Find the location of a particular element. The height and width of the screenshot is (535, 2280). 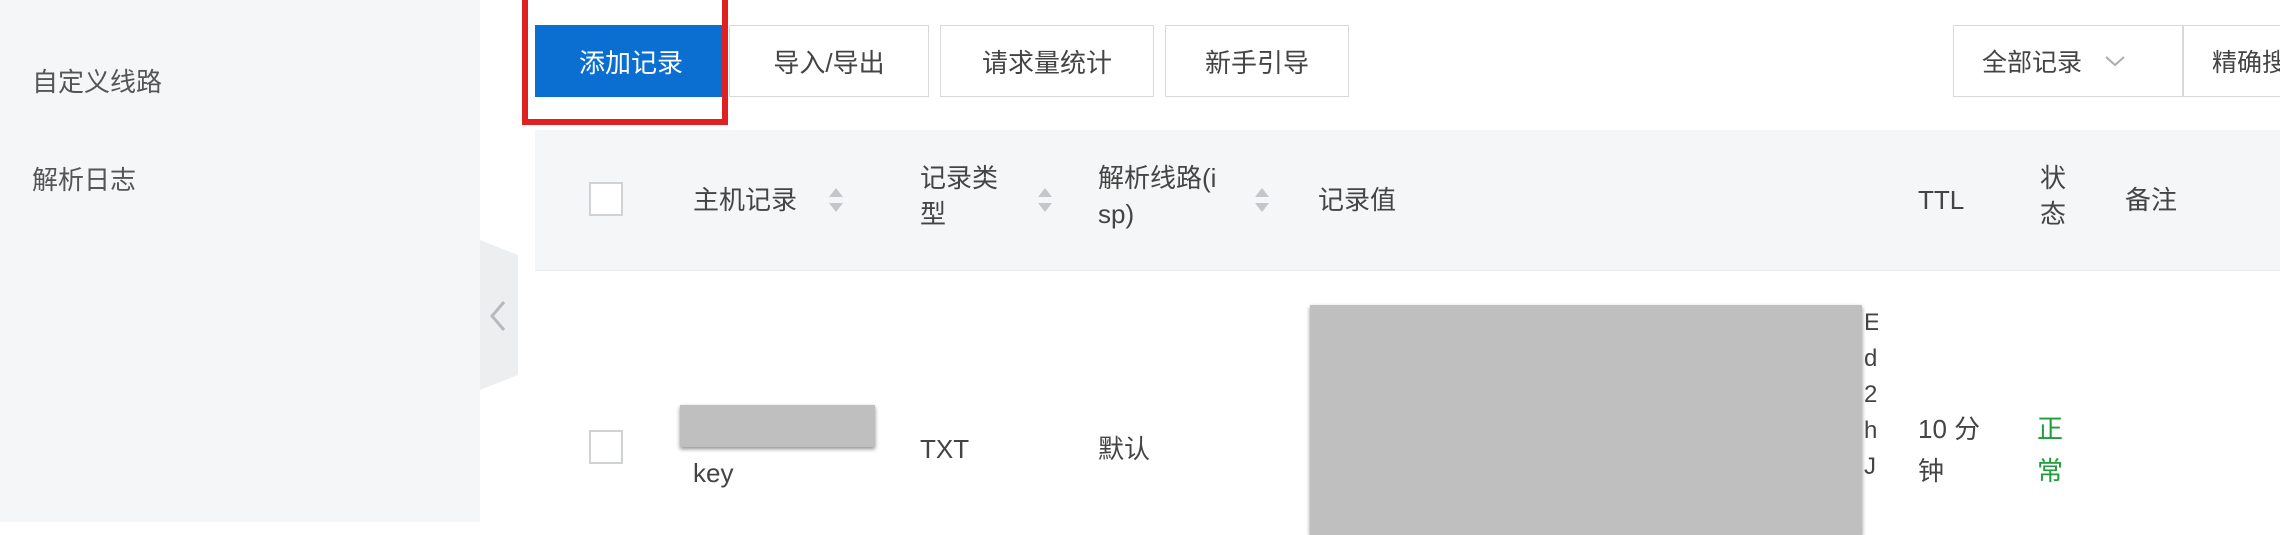

column-header-line-line2: sp) is located at coordinates (1116, 214).